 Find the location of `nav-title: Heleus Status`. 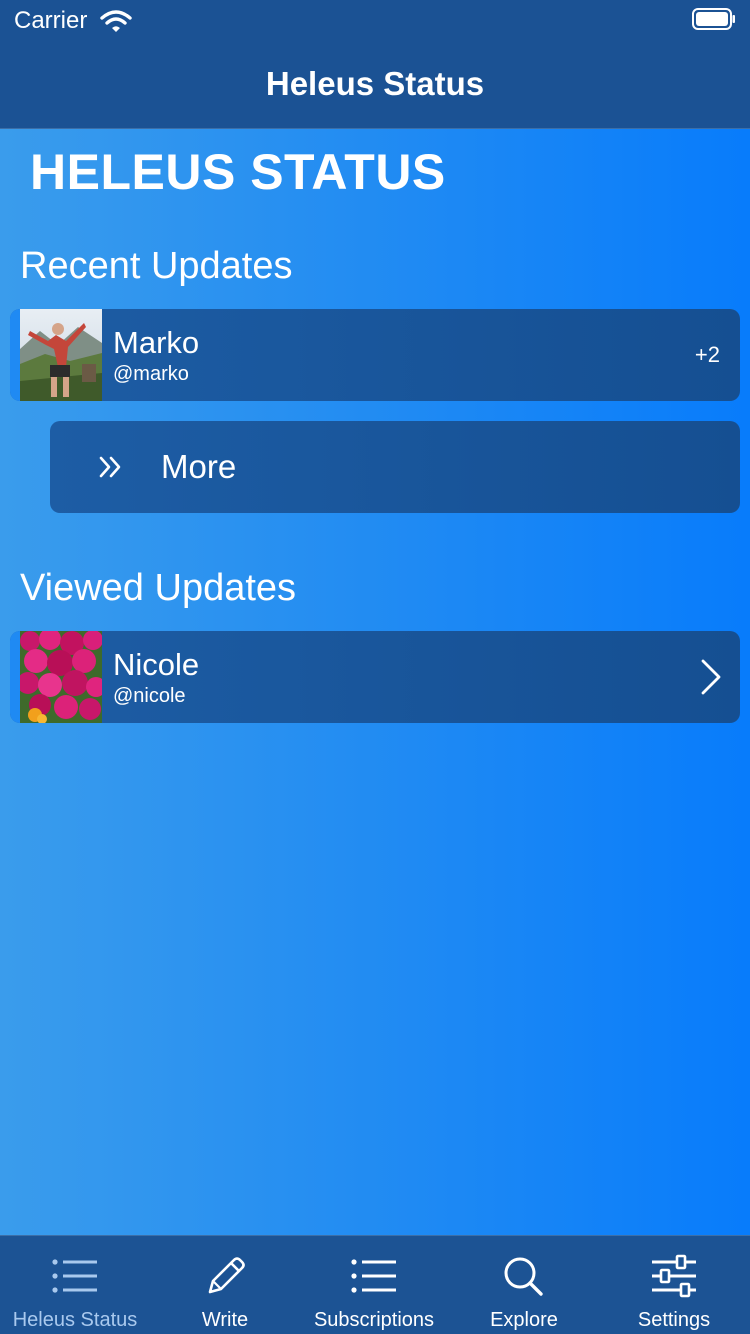

nav-title: Heleus Status is located at coordinates (375, 83).